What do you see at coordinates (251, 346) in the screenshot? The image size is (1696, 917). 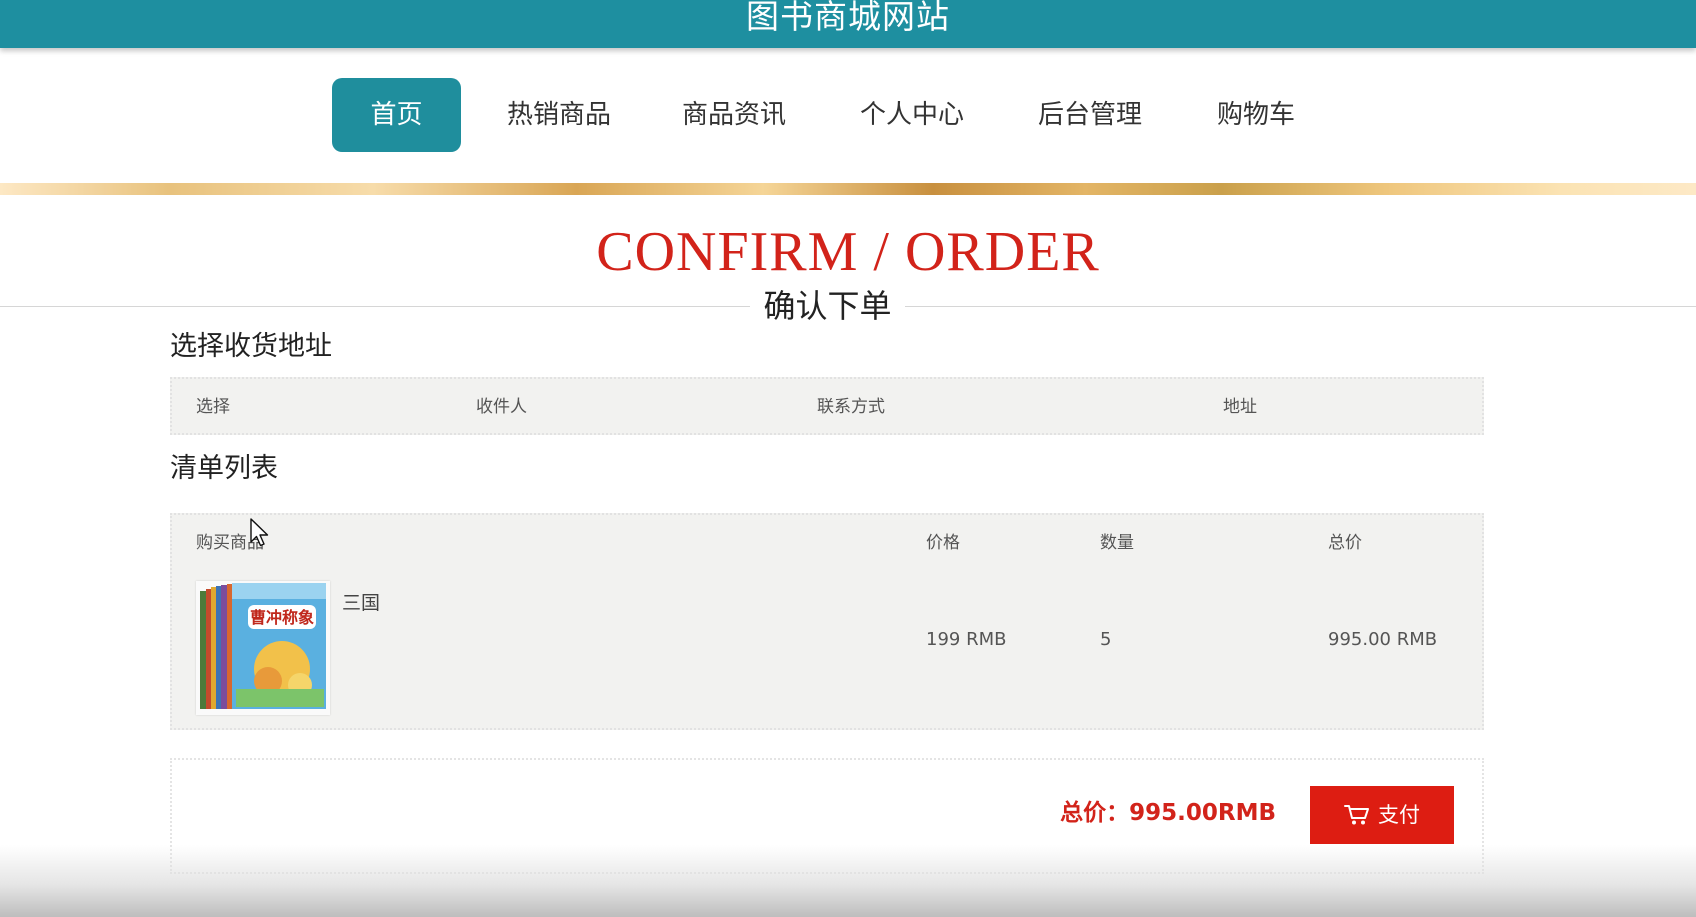 I see `address-section-title: 选择收货地址` at bounding box center [251, 346].